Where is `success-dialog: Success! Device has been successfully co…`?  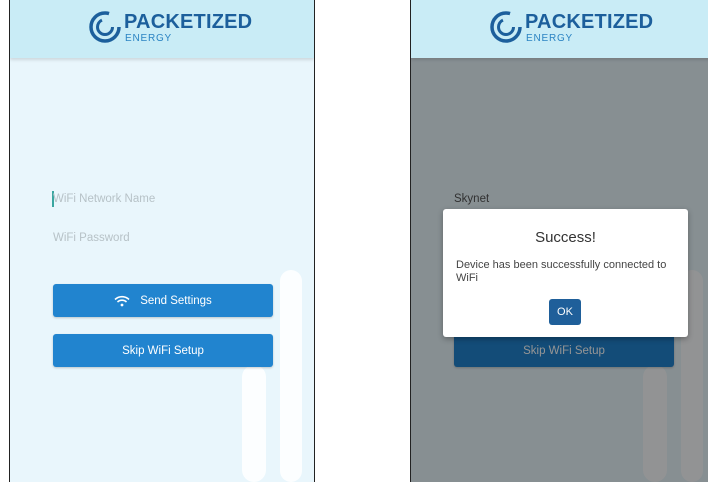 success-dialog: Success! Device has been successfully co… is located at coordinates (565, 273).